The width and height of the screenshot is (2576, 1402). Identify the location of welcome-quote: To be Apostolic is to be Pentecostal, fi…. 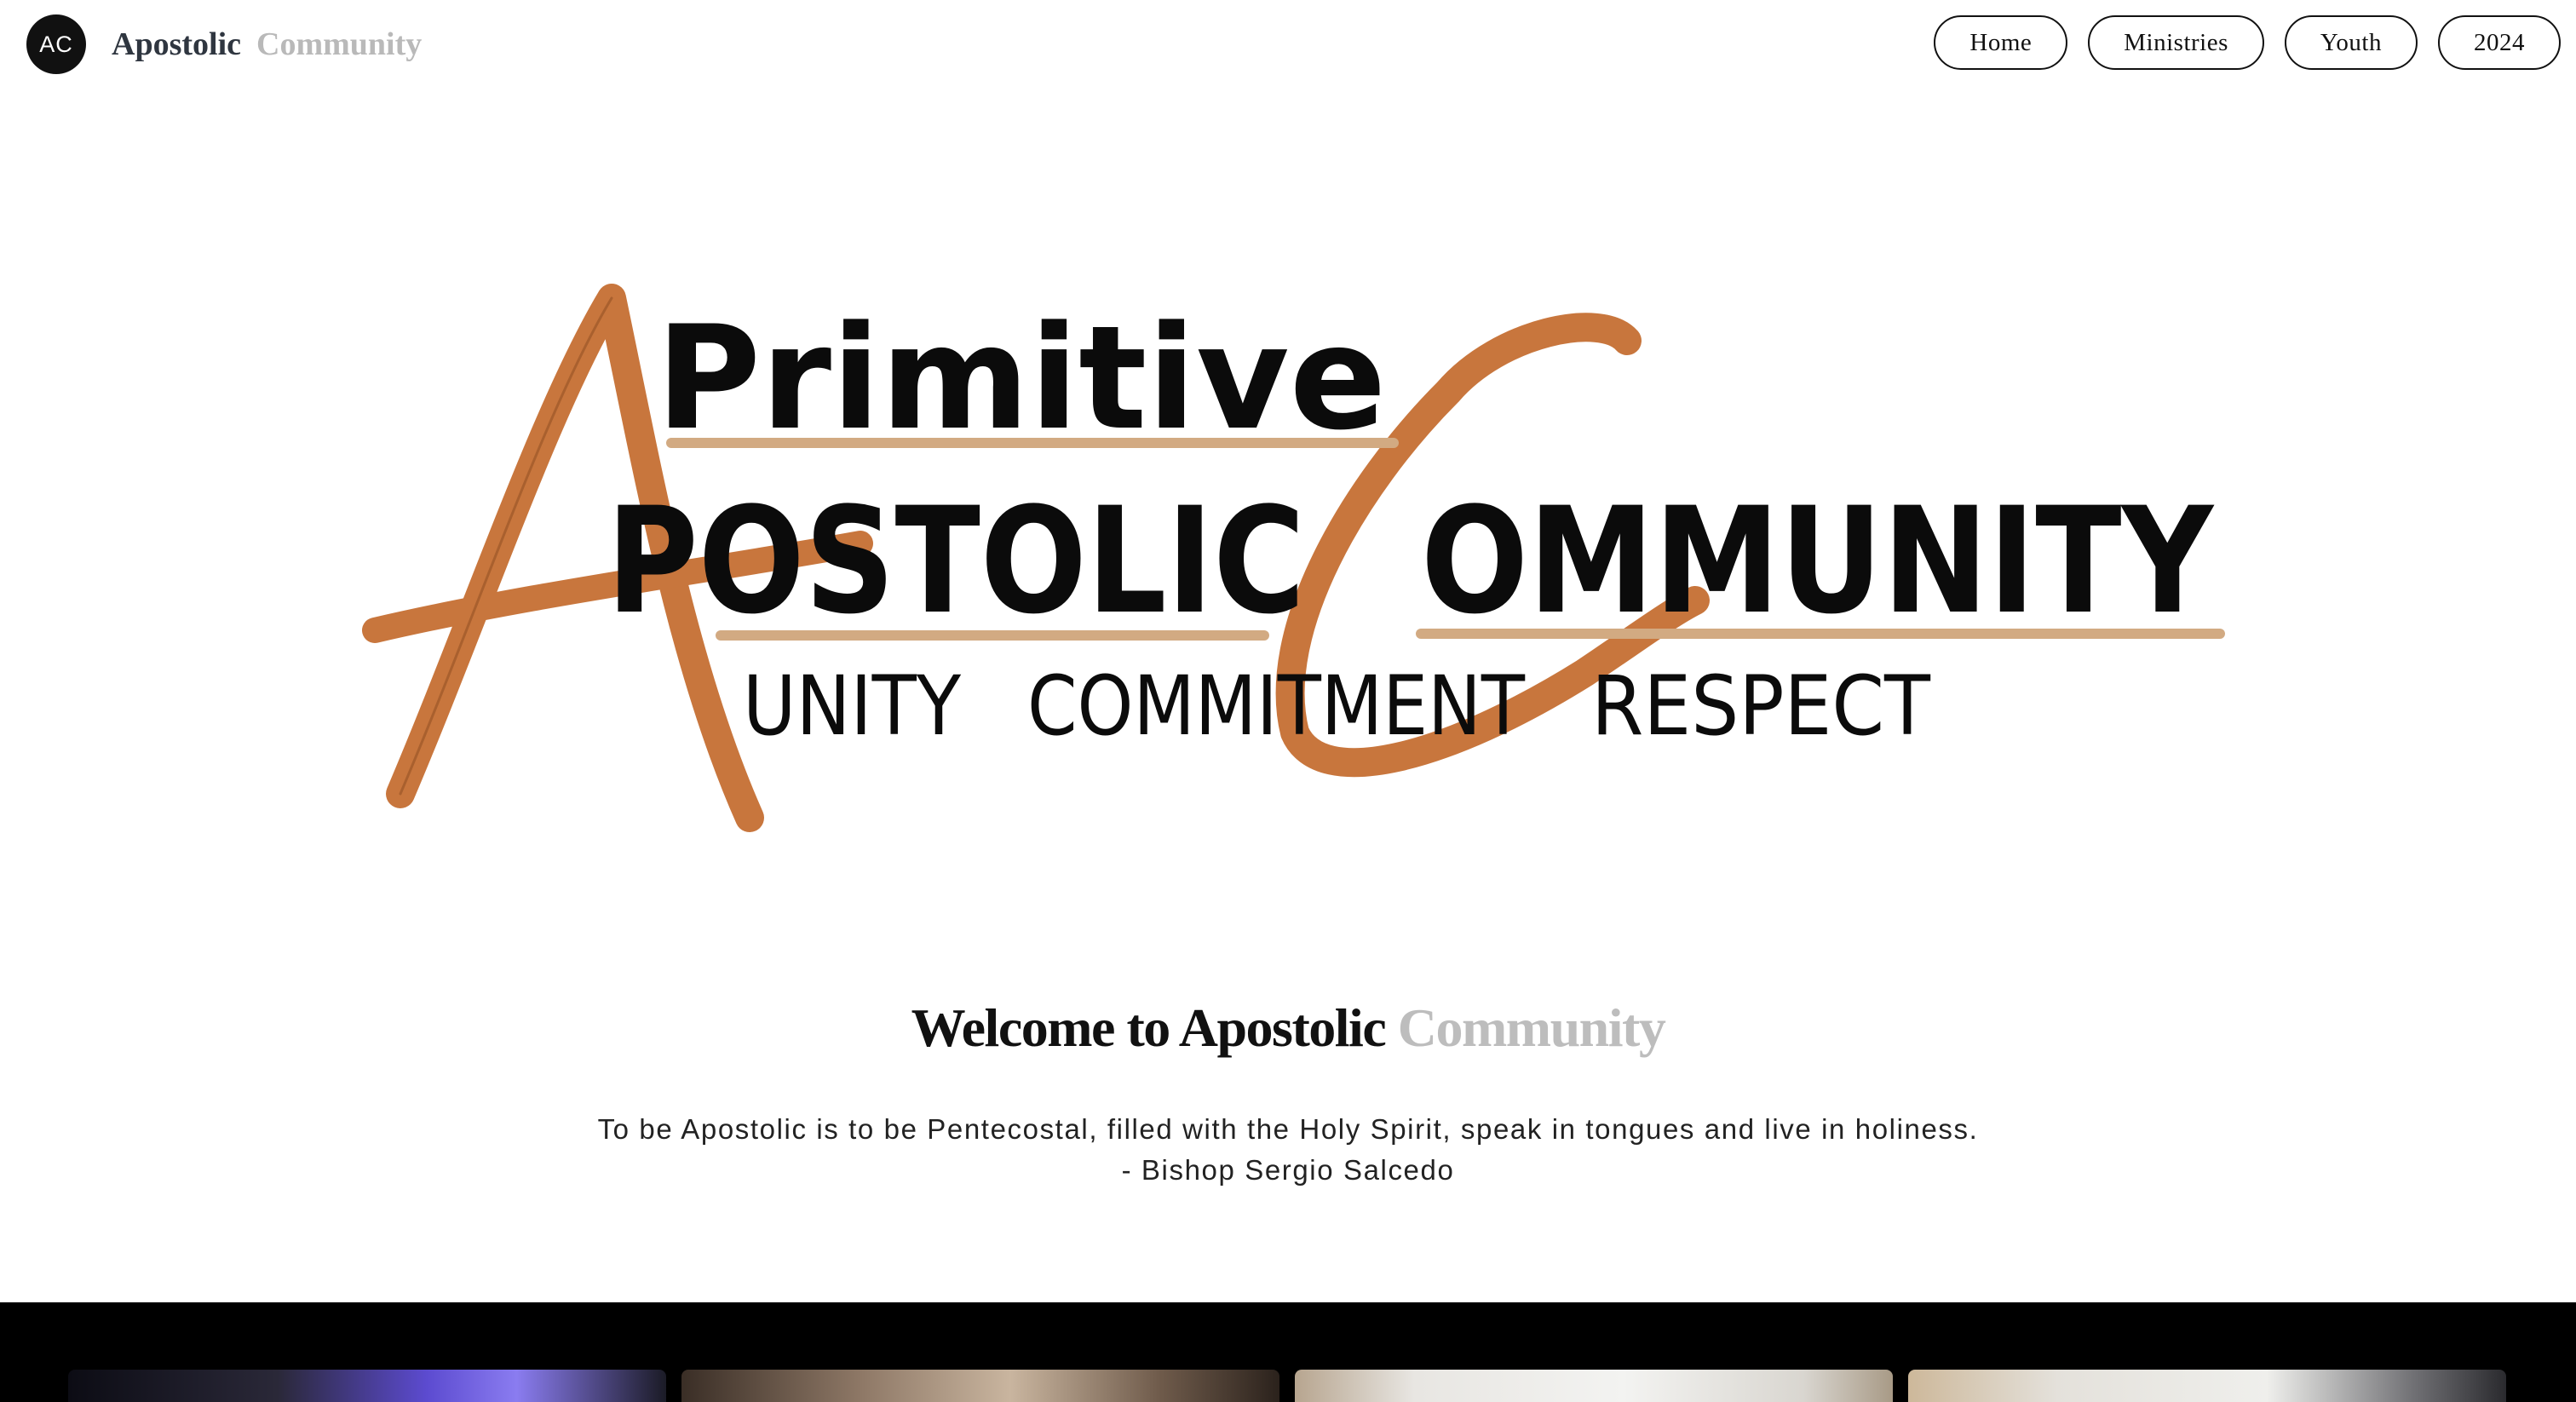
(1288, 1150).